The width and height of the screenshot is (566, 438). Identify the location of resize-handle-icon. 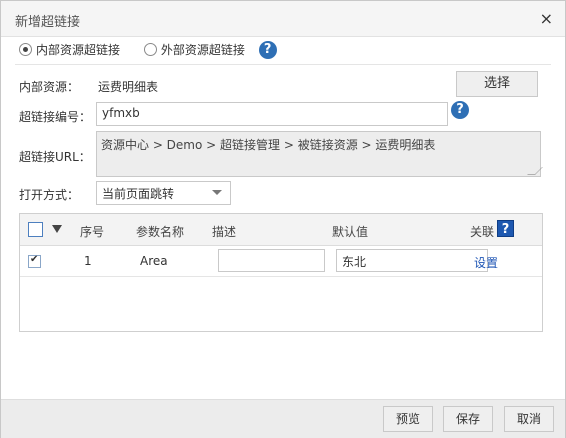
(535, 171).